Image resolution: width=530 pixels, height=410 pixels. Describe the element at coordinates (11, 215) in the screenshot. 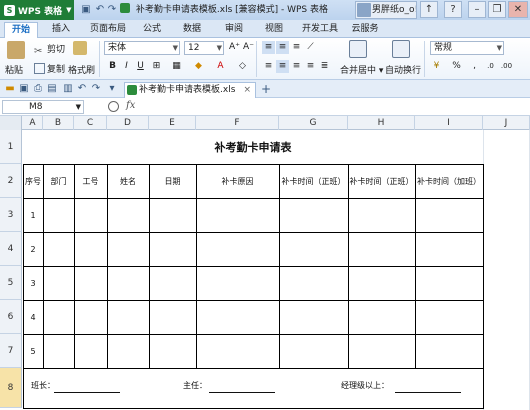

I see `row-header-3: 3` at that location.